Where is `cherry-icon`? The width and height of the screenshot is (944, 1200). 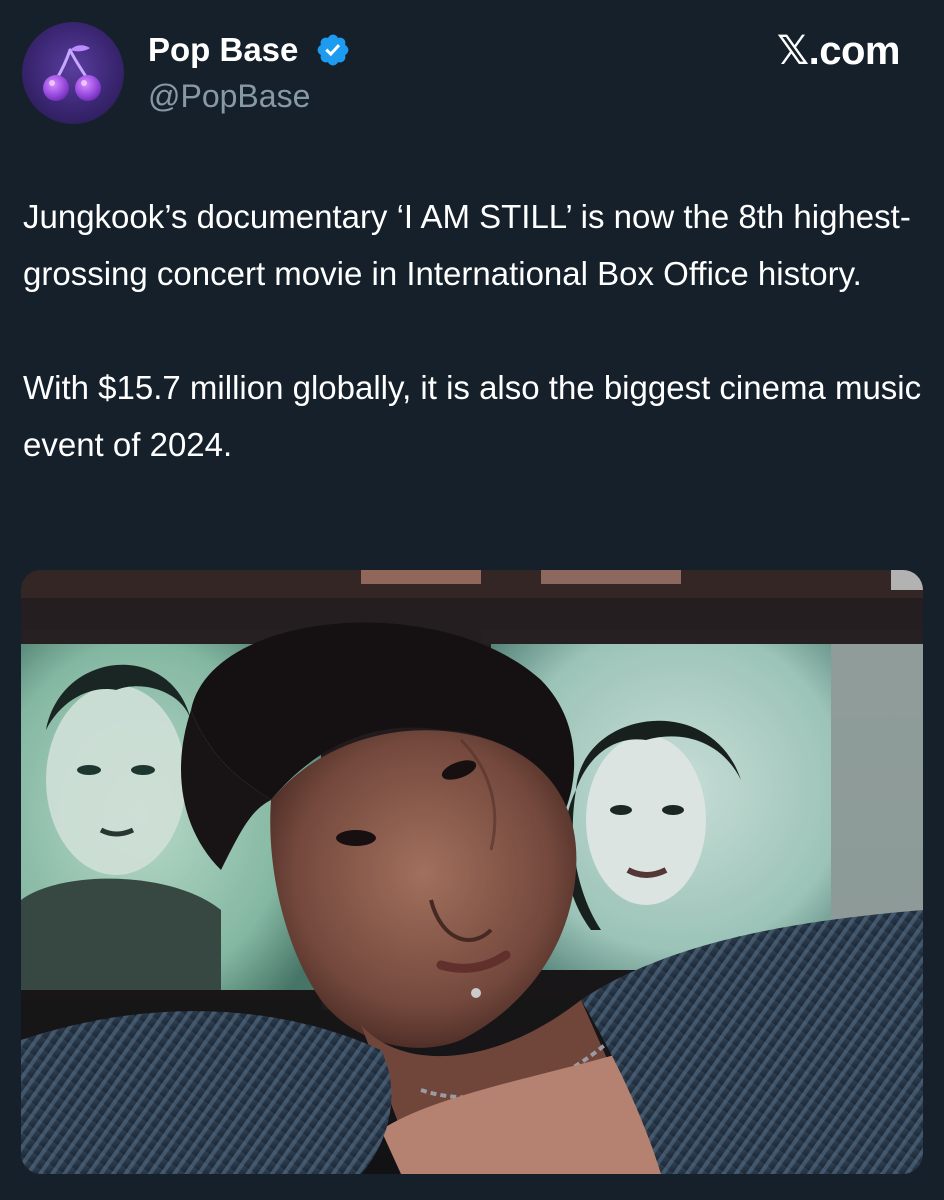
cherry-icon is located at coordinates (72, 73).